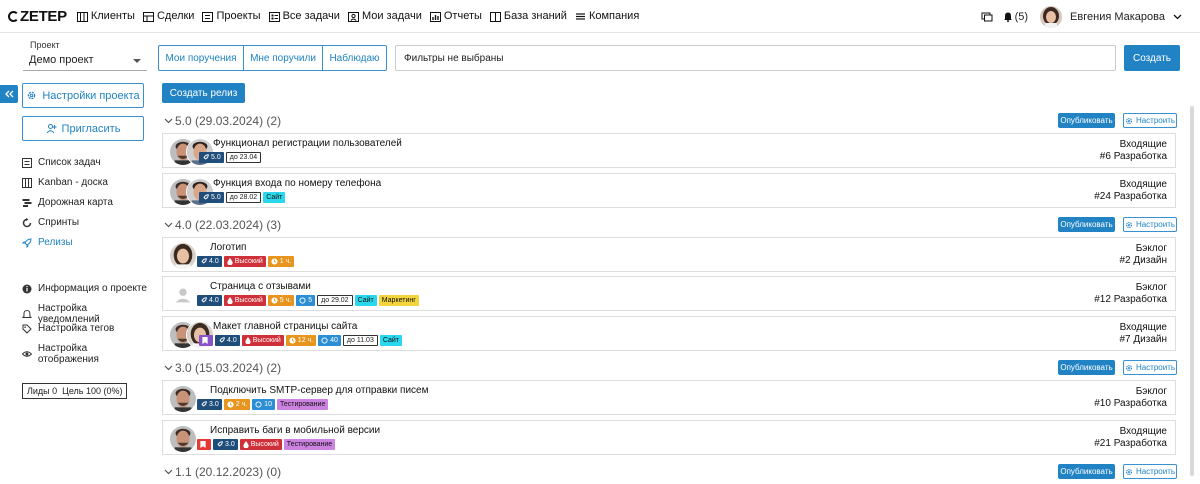 This screenshot has width=1200, height=484. Describe the element at coordinates (455, 16) in the screenshot. I see `nav-reports: Отчеты` at that location.